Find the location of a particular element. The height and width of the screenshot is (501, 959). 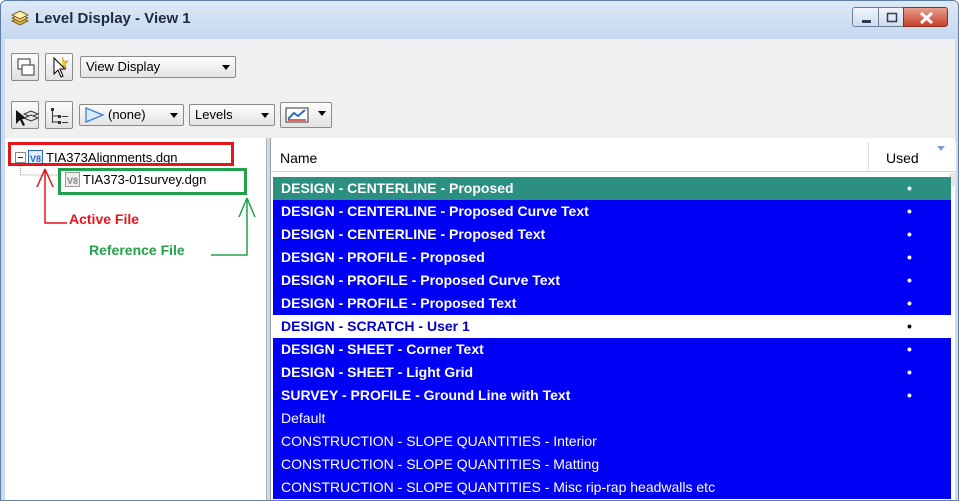

close-icon is located at coordinates (926, 18).